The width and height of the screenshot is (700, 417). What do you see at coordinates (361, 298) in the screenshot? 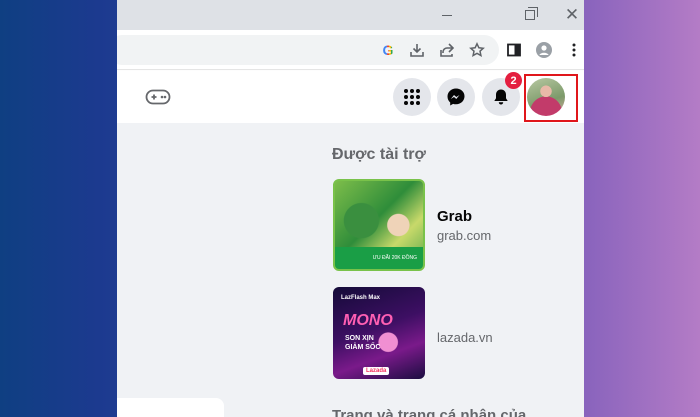
I see `lazada-ad-top-text: LazFlash Max` at bounding box center [361, 298].